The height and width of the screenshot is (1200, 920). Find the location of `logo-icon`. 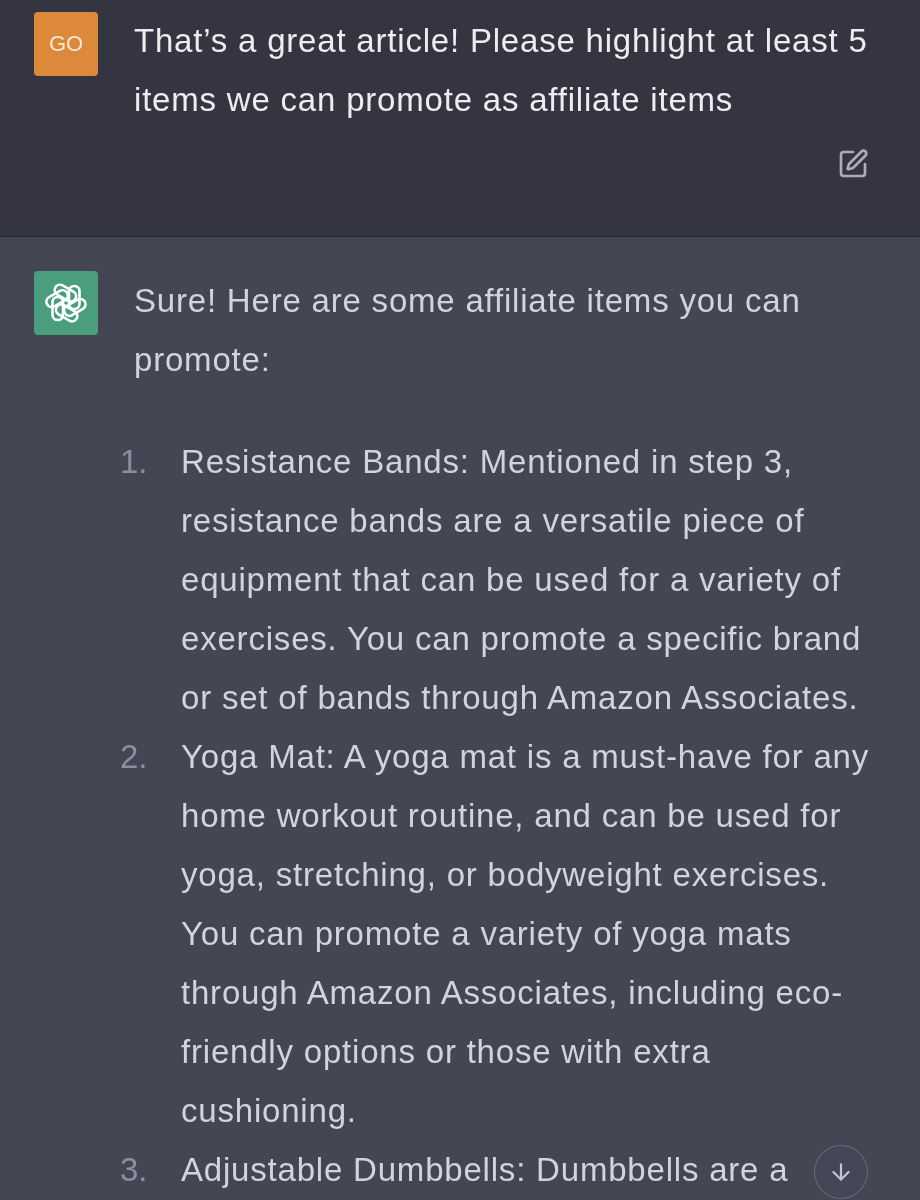

logo-icon is located at coordinates (66, 303).